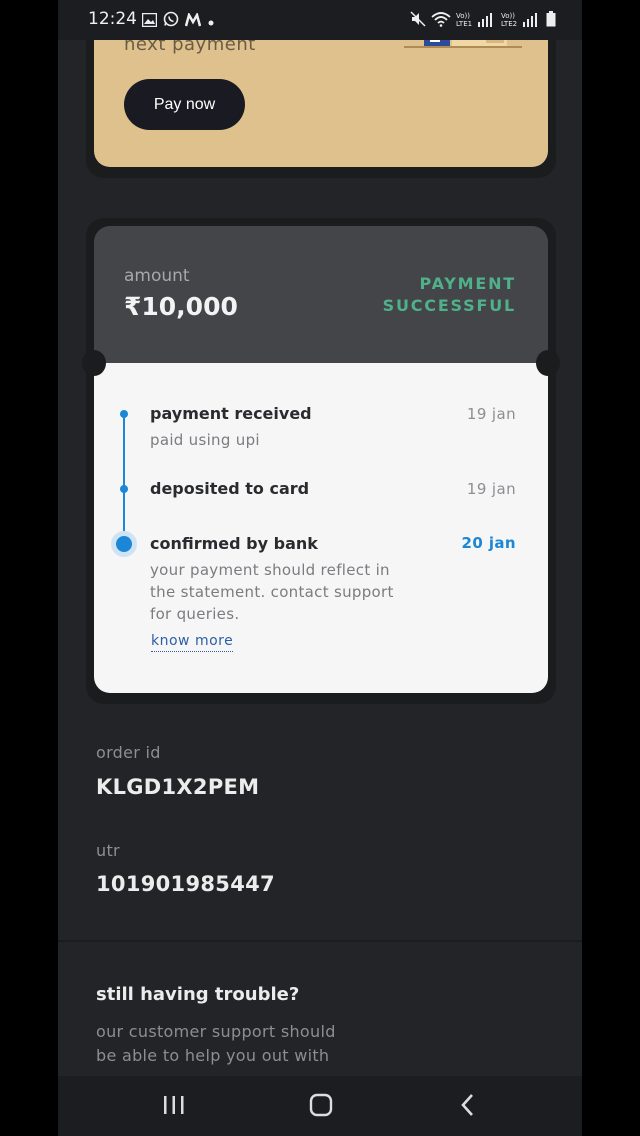  What do you see at coordinates (205, 440) in the screenshot?
I see `step-subtitle: paid using upi` at bounding box center [205, 440].